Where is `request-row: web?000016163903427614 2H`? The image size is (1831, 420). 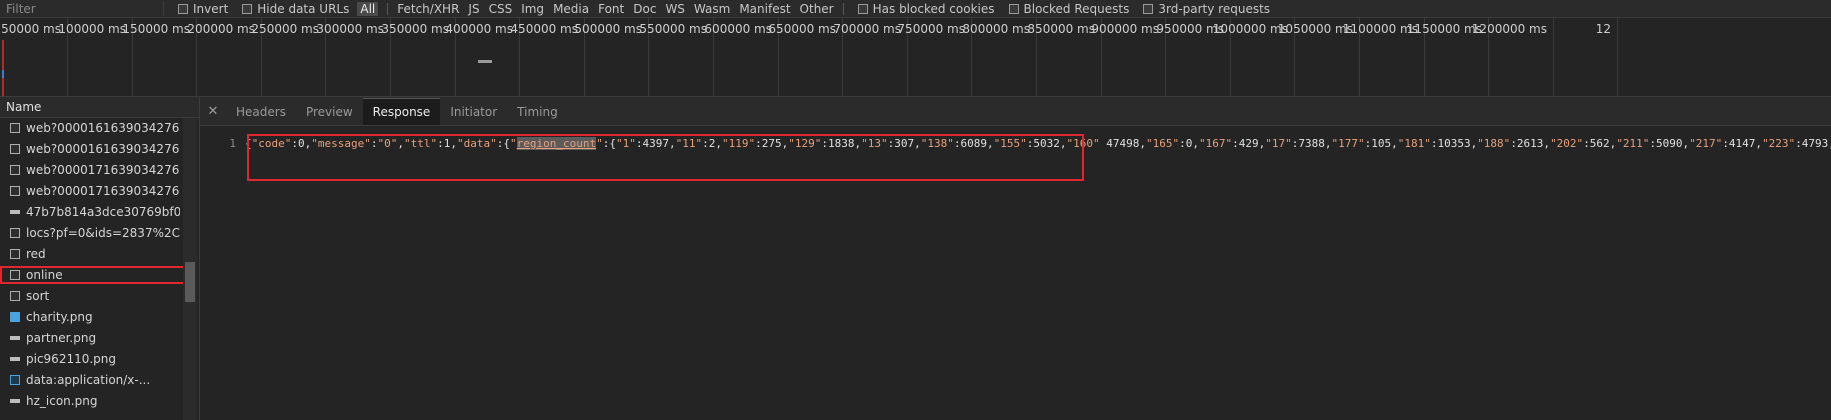
request-row: web?000016163903427614 2H is located at coordinates (90, 149).